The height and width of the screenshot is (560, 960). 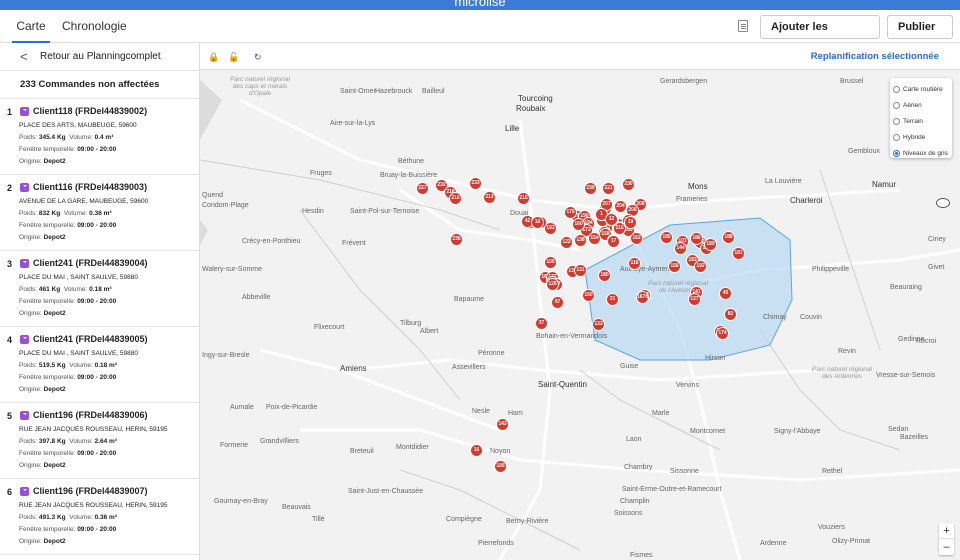 I want to click on order-pin: 144, so click(x=680, y=248).